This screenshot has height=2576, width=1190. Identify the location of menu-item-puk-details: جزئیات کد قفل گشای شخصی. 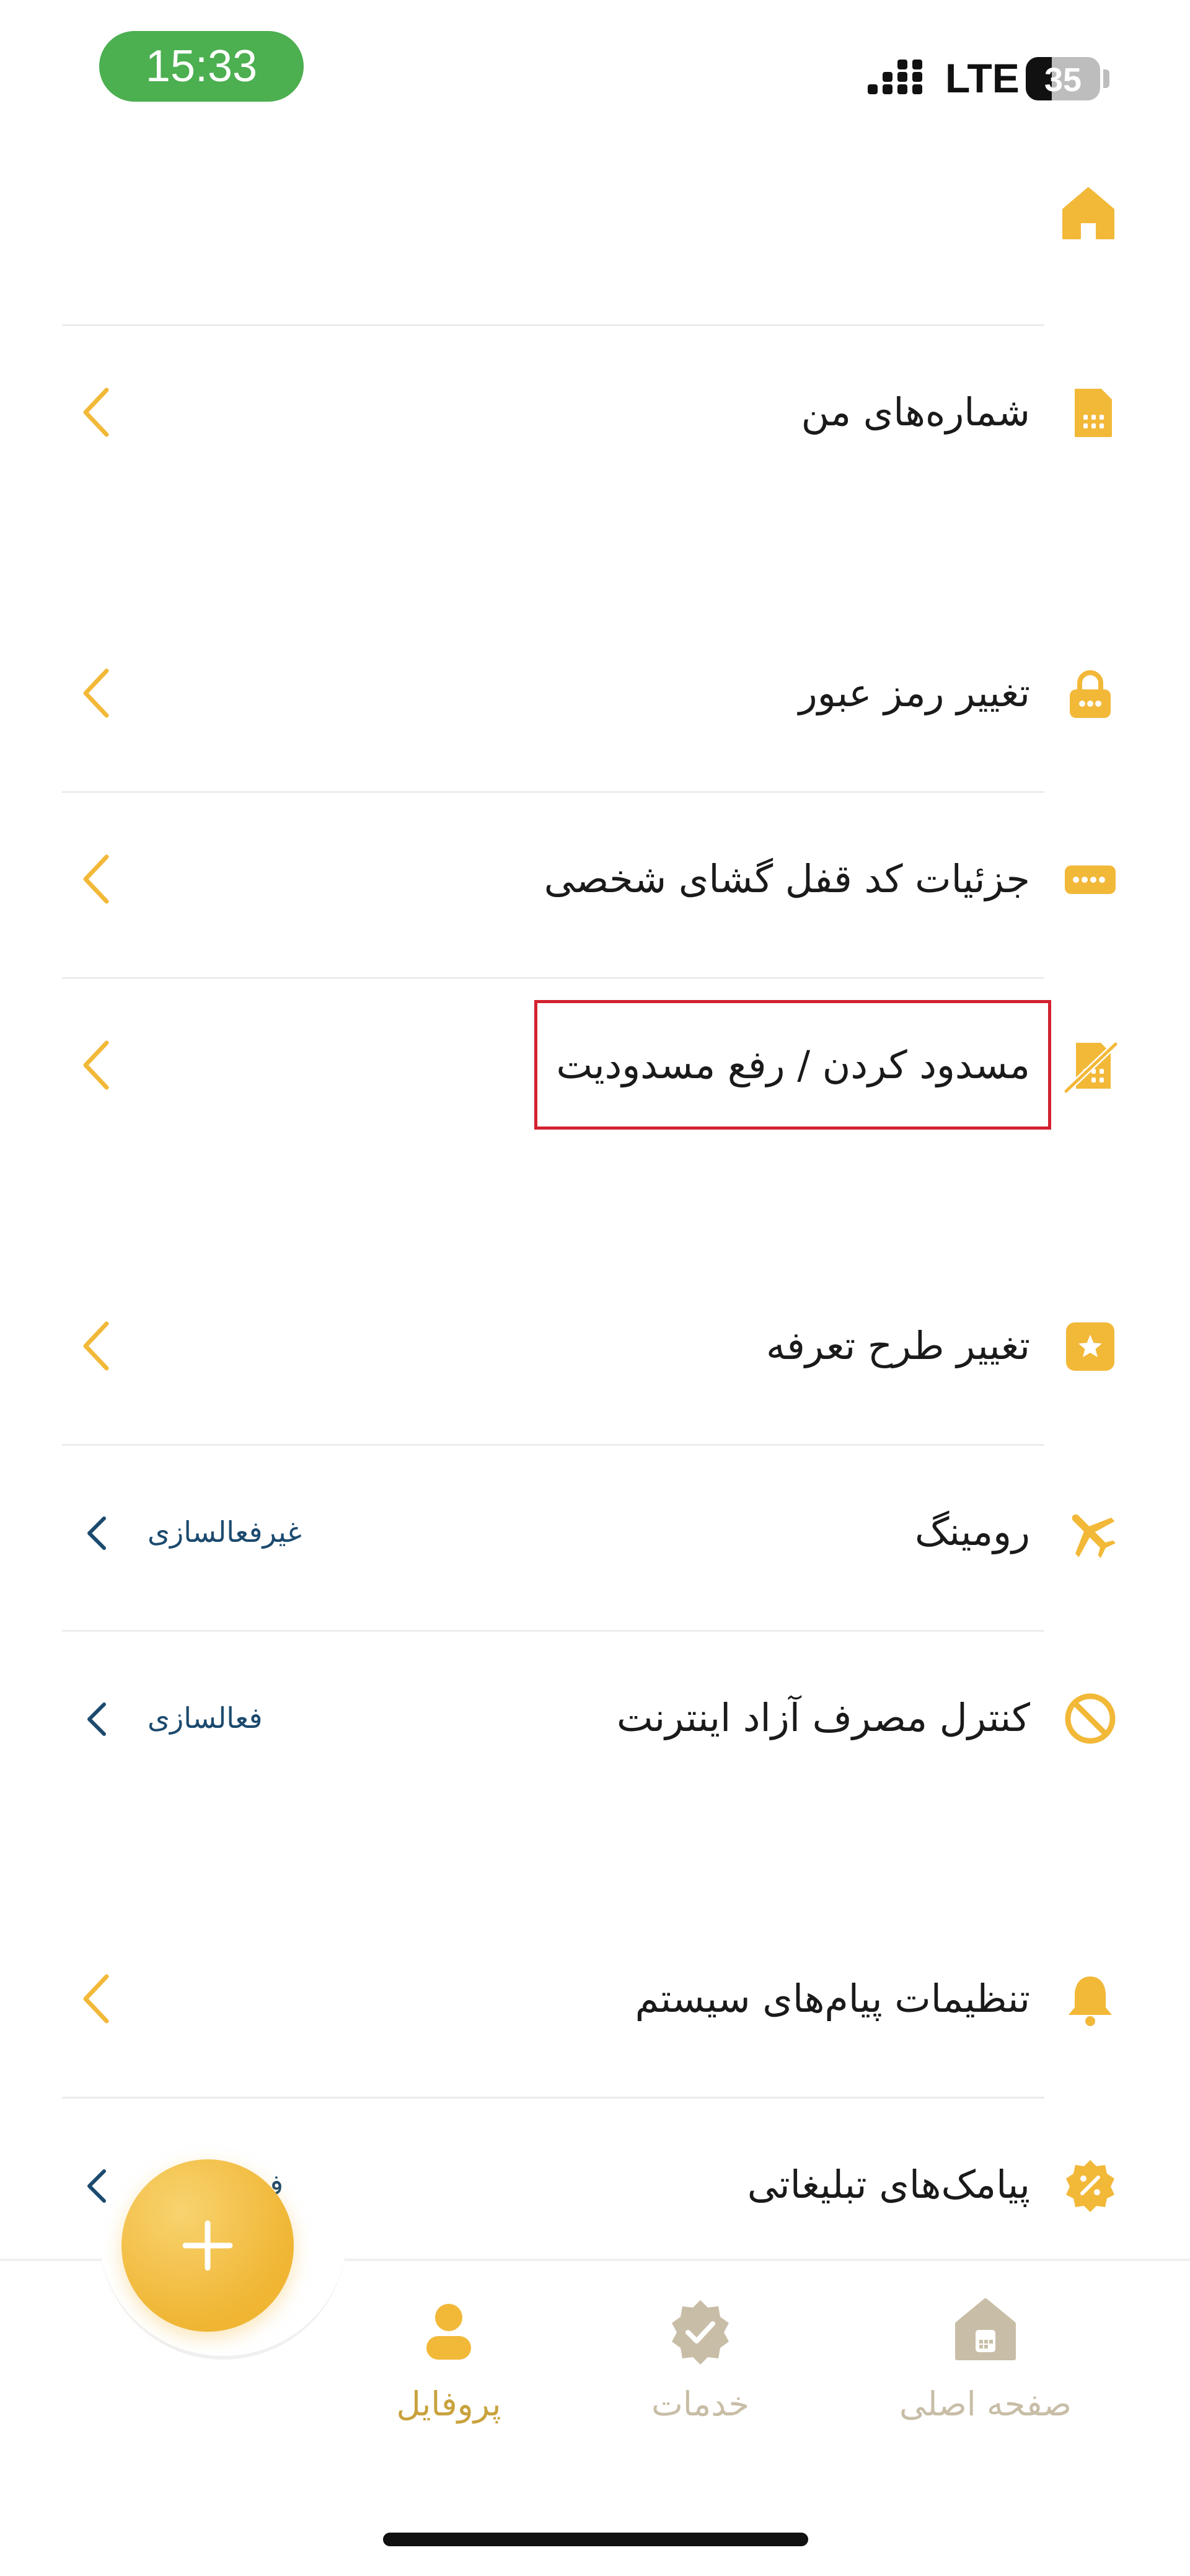
(595, 879).